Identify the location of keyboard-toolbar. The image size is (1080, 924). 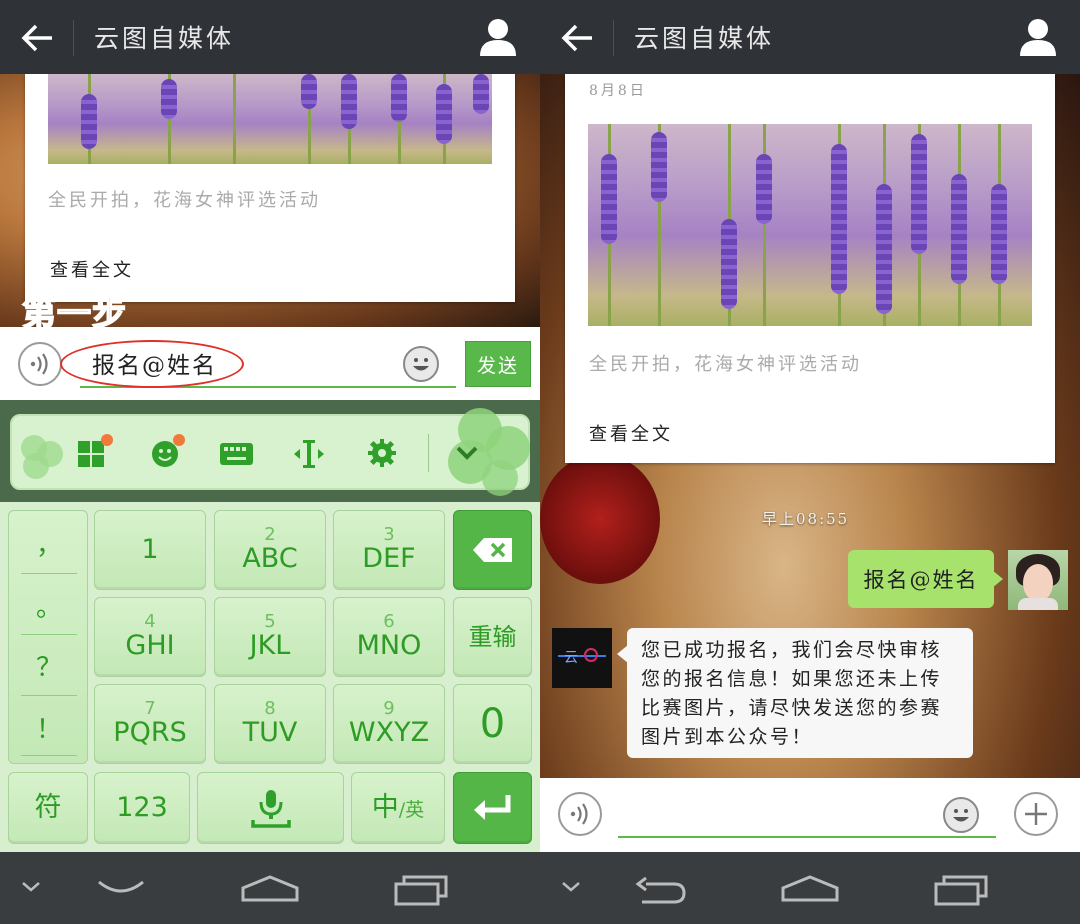
(270, 451).